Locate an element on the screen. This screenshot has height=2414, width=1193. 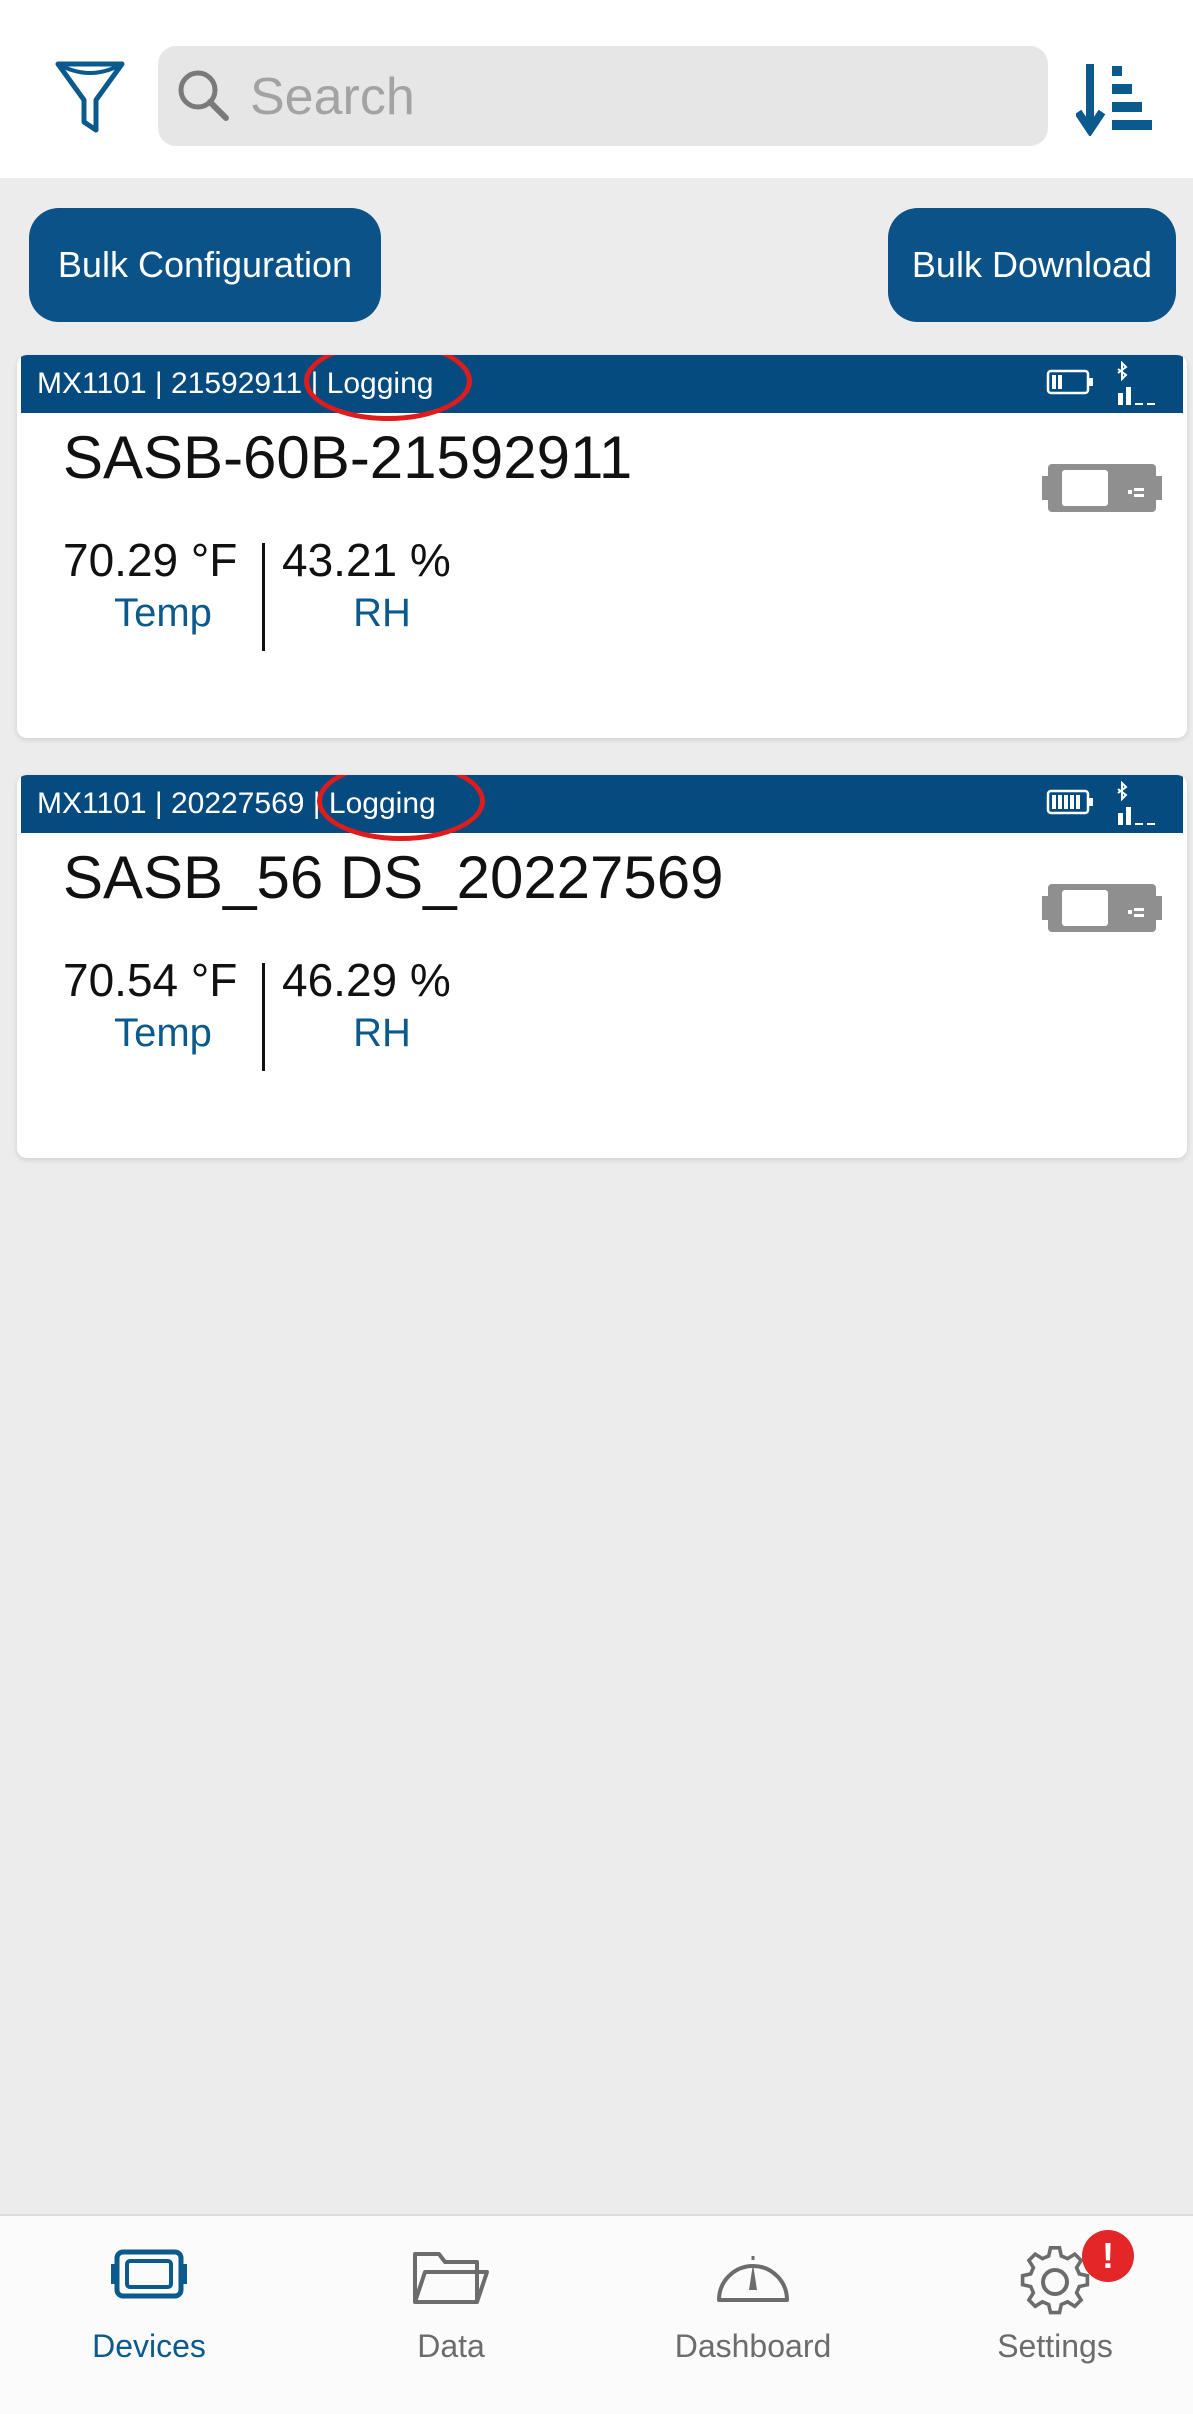
temp-reading: 70.29 °F Temp is located at coordinates (163, 584).